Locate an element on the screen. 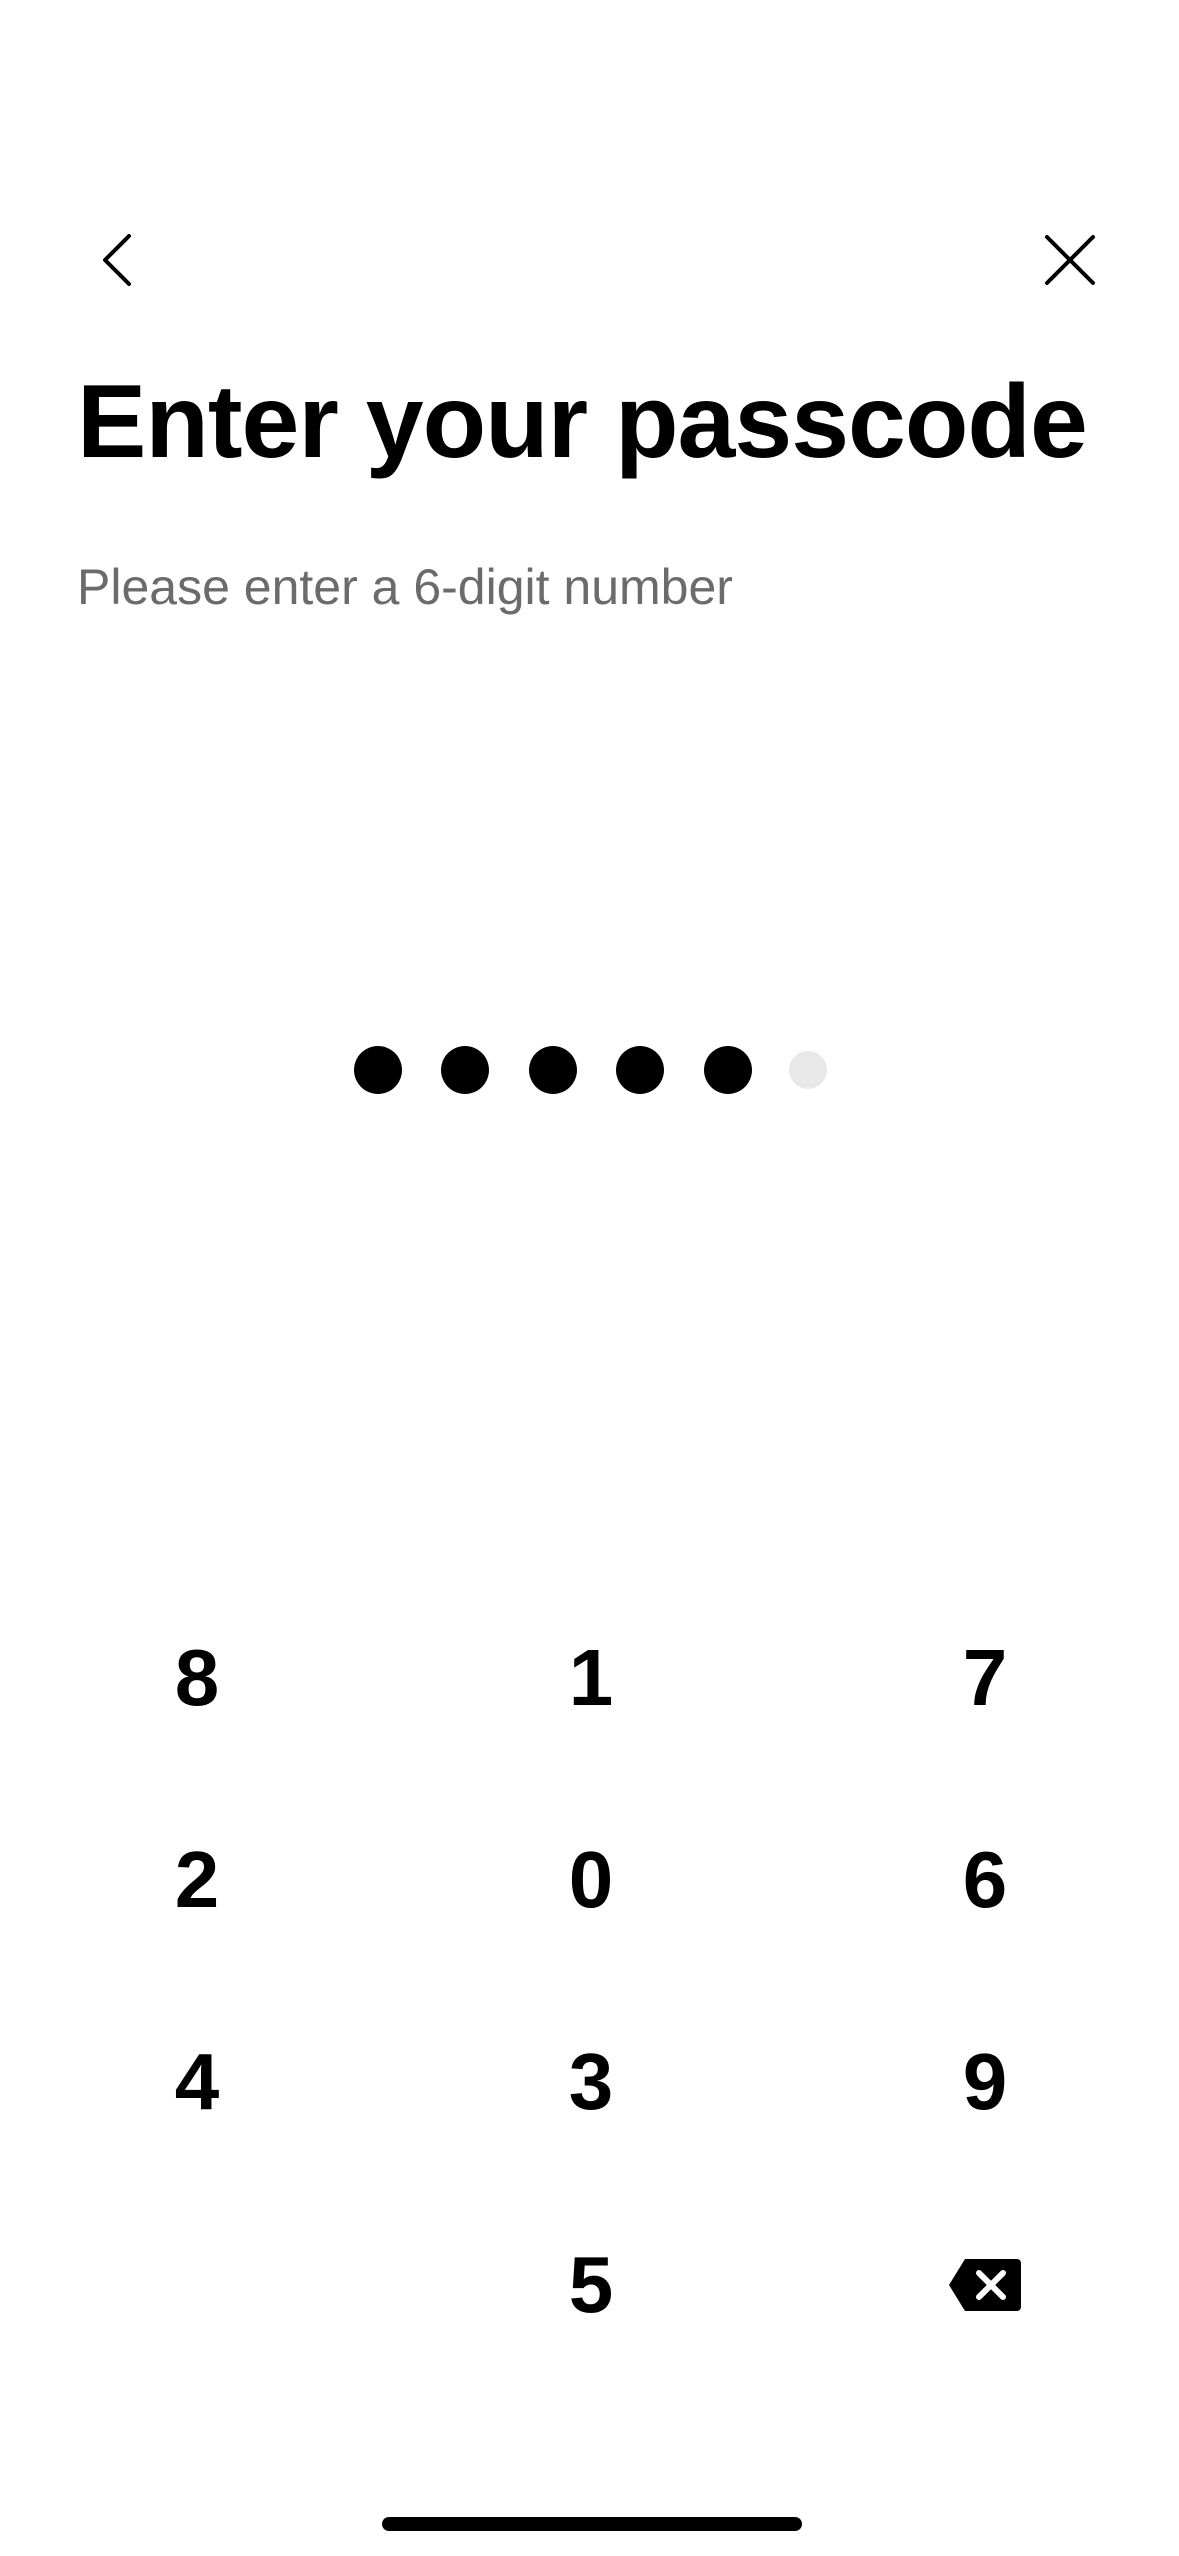 The height and width of the screenshot is (2556, 1179). keypad-key-2: 2 is located at coordinates (197, 1880).